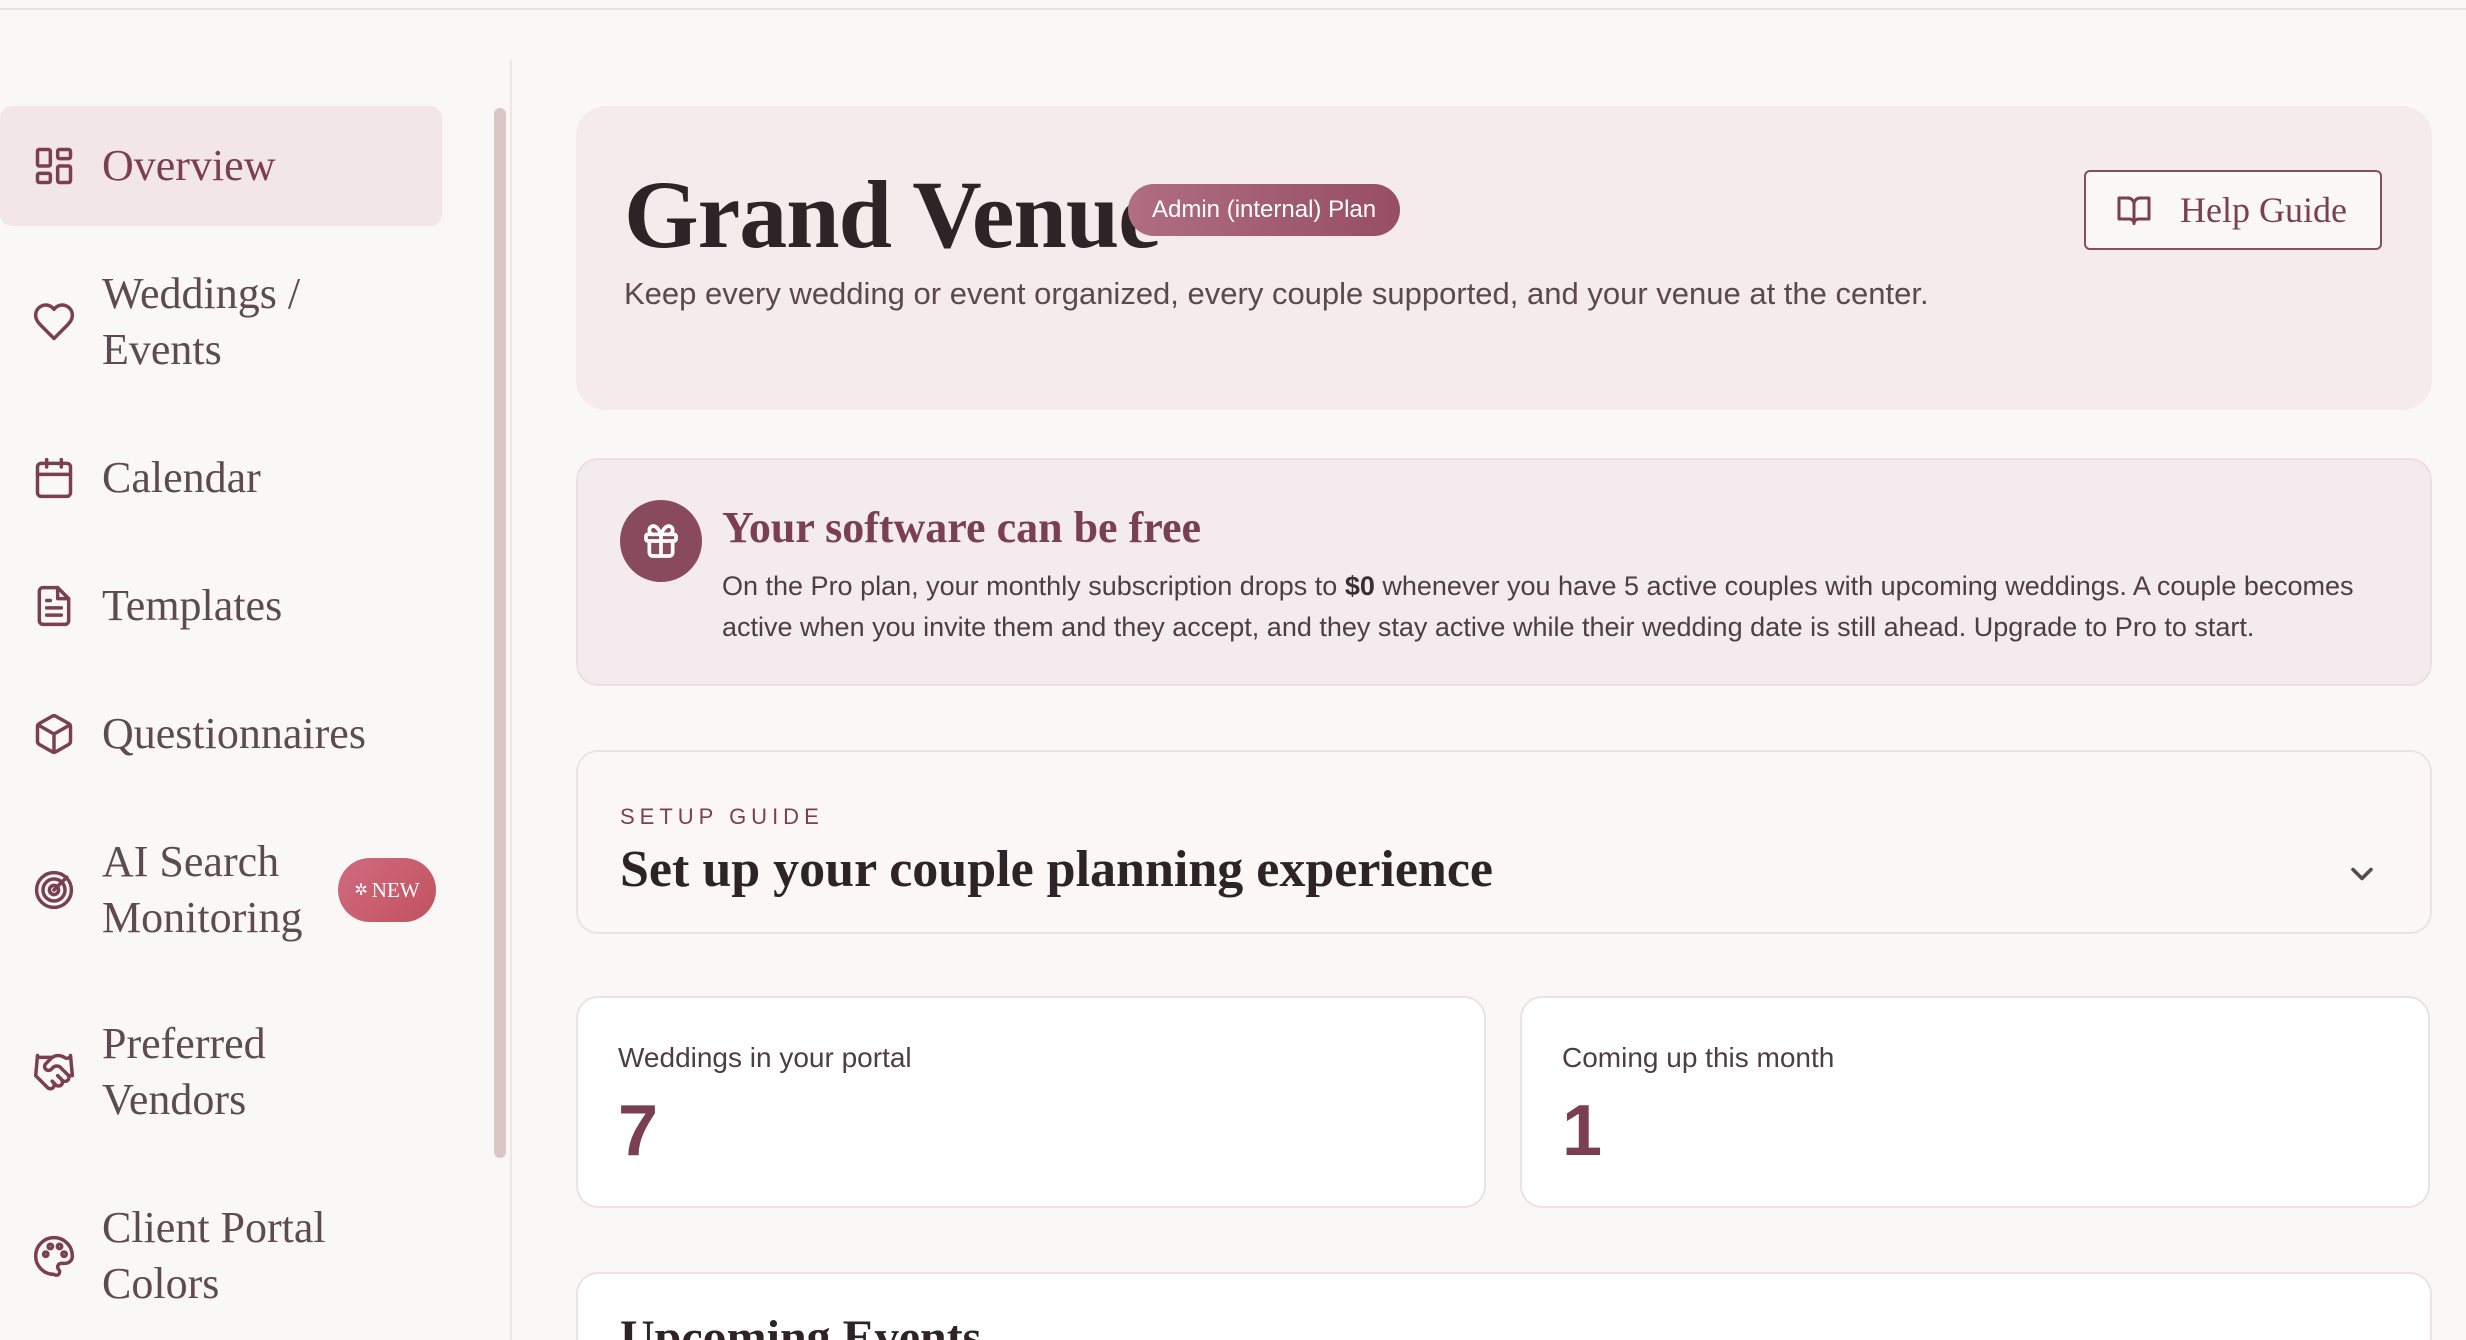  Describe the element at coordinates (201, 321) in the screenshot. I see `sidebar-item-label: Weddings / Events` at that location.